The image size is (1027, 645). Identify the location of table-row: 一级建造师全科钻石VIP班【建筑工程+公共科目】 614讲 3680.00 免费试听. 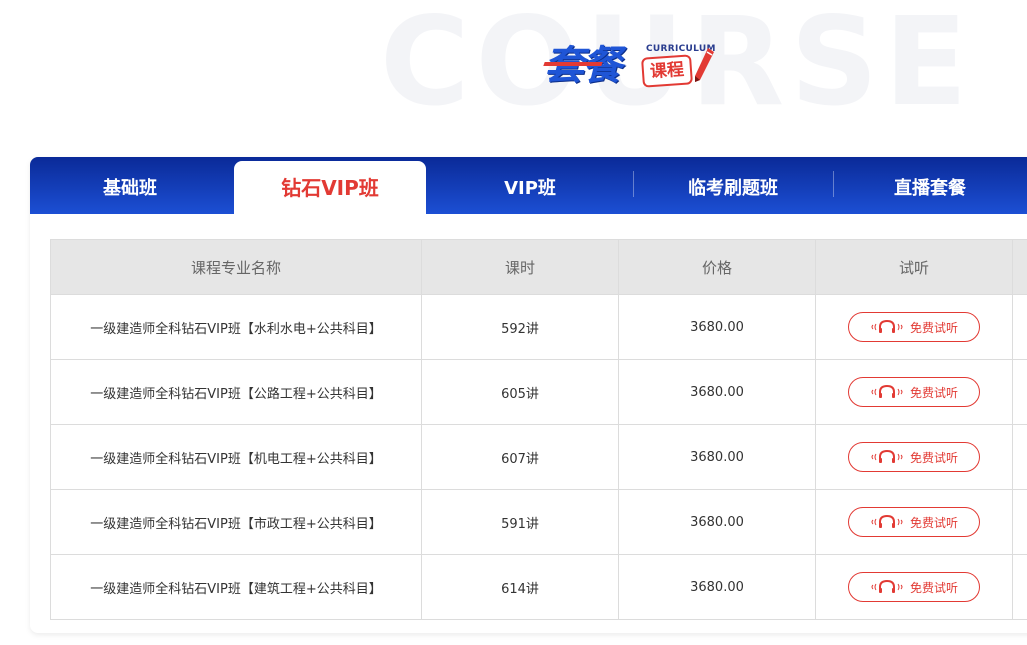
(538, 587).